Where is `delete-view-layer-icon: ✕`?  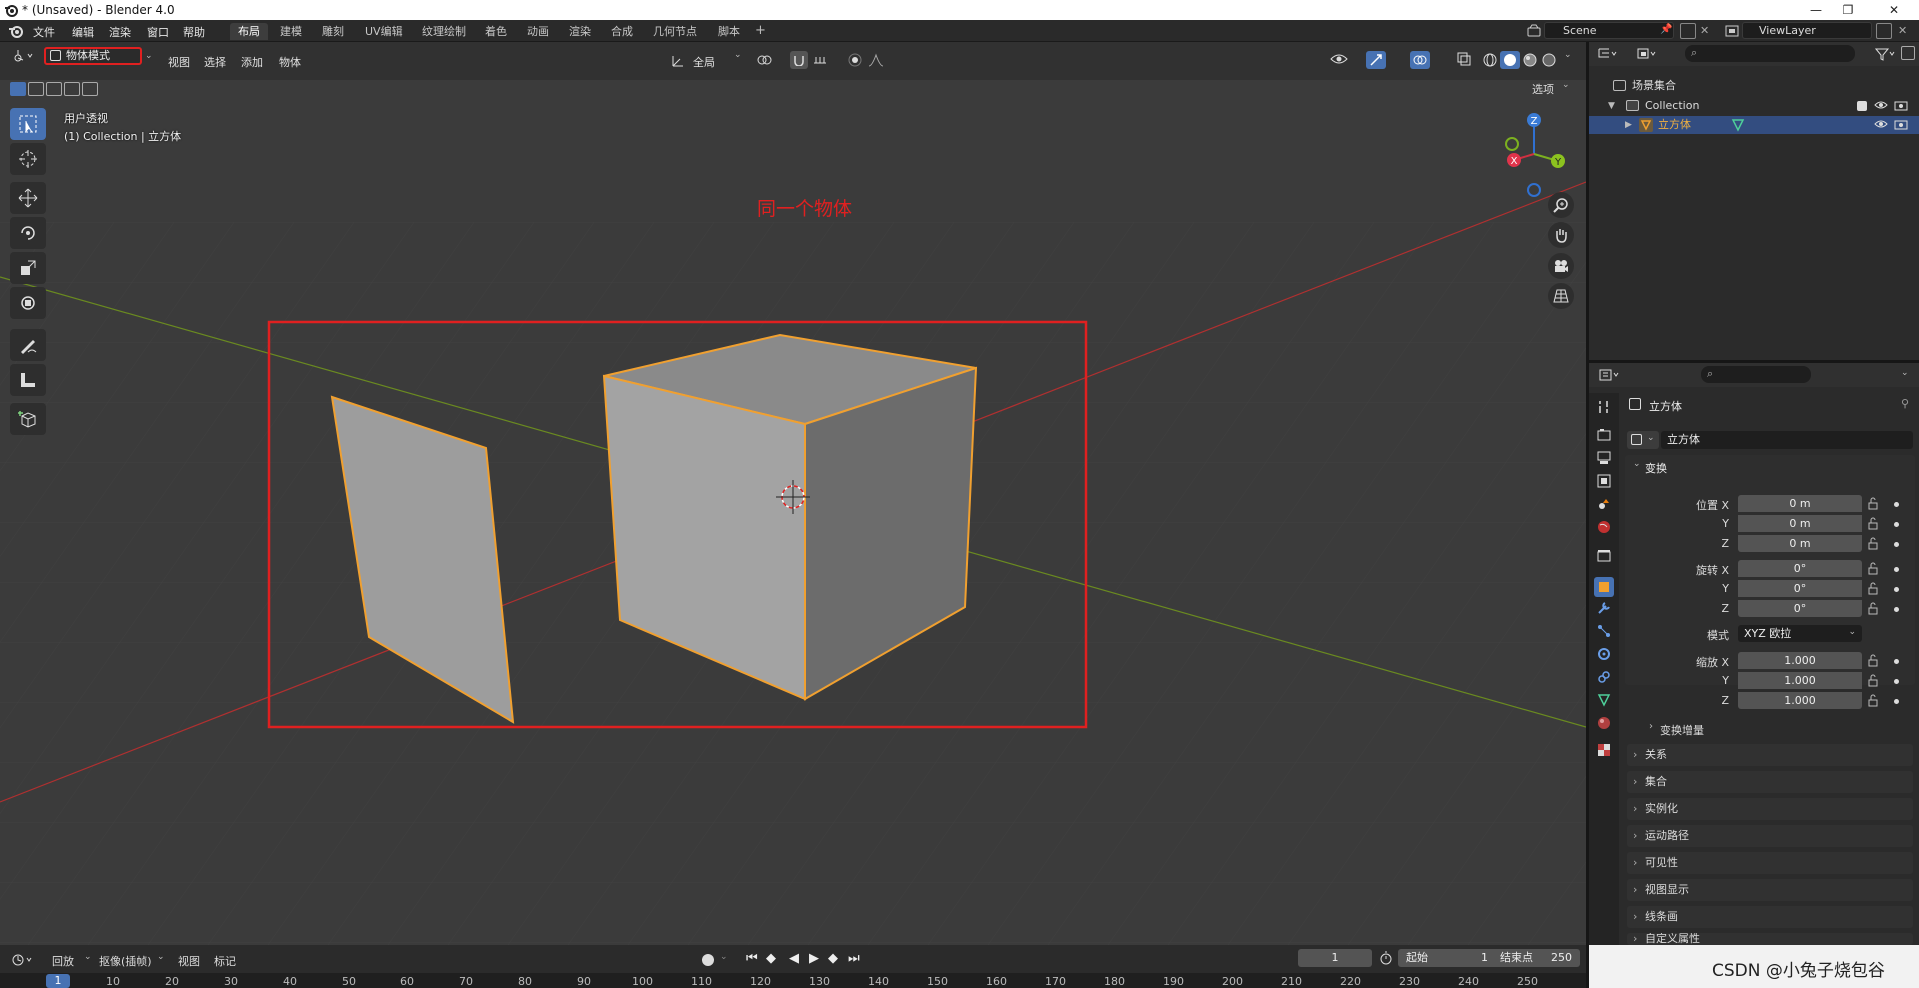
delete-view-layer-icon: ✕ is located at coordinates (1902, 30).